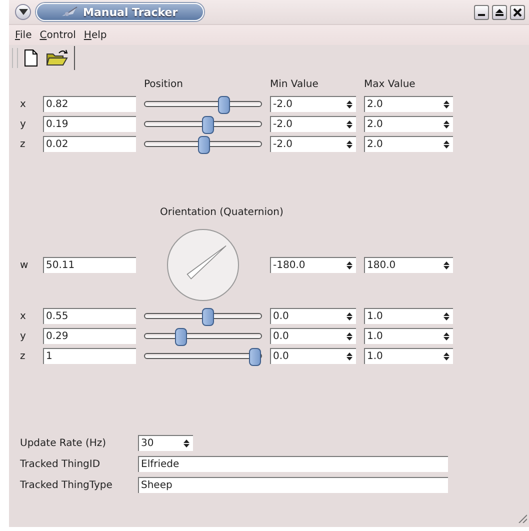 This screenshot has height=531, width=529. What do you see at coordinates (23, 35) in the screenshot?
I see `menu-item: File` at bounding box center [23, 35].